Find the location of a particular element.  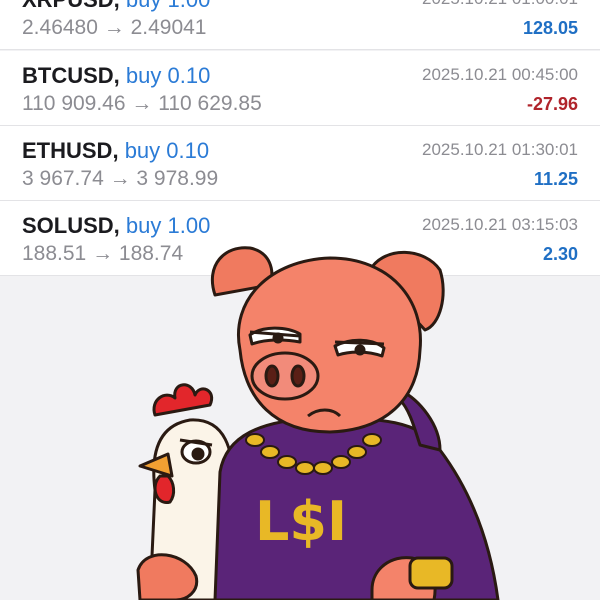

trade-symbol: XRPUSD, buy 1.00 is located at coordinates (116, 6).